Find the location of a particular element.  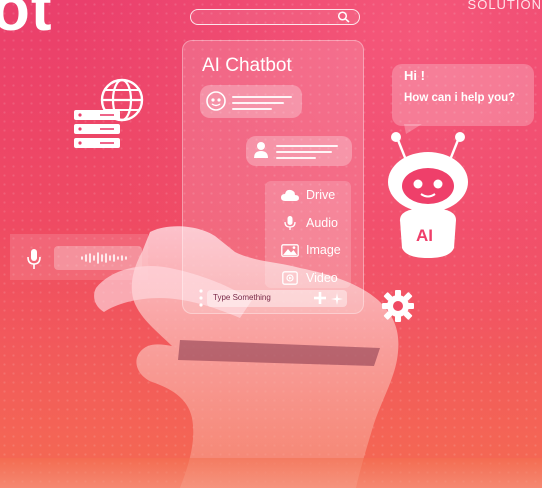

bot-avatar-icon is located at coordinates (216, 103).